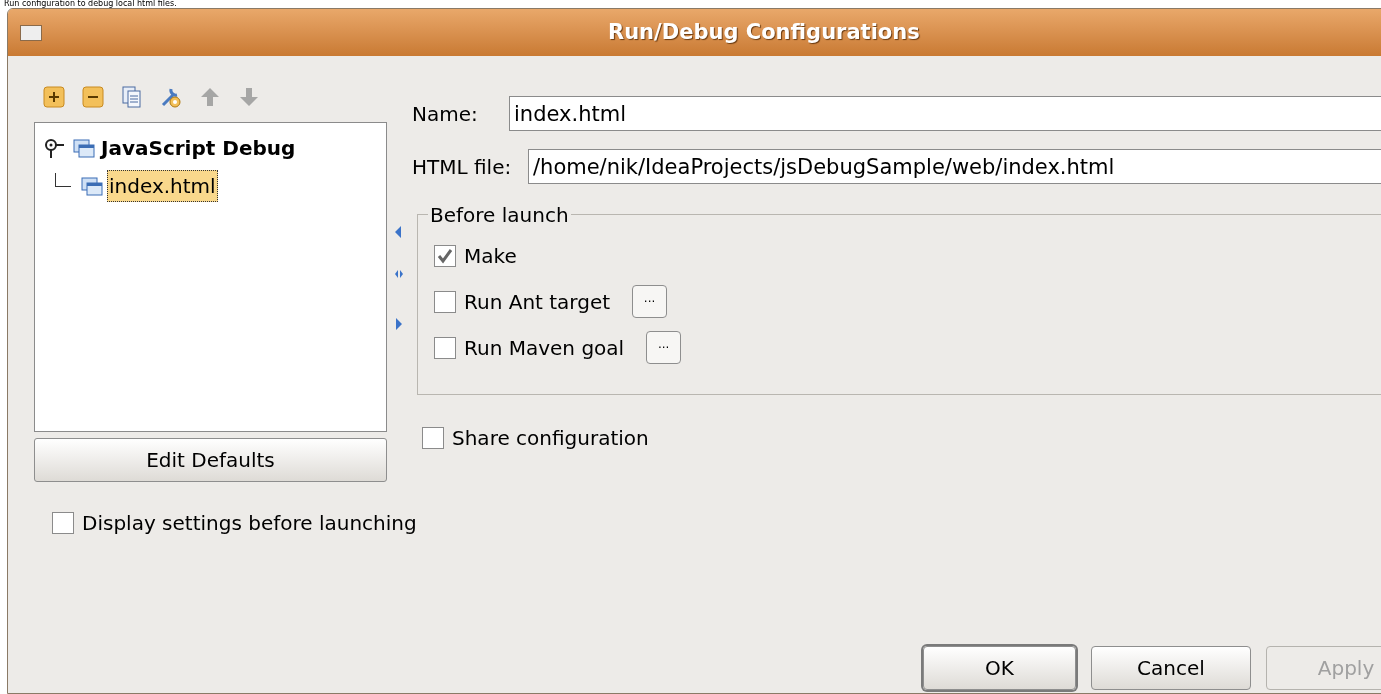 The width and height of the screenshot is (1381, 694). What do you see at coordinates (31, 33) in the screenshot?
I see `window-menu-icon` at bounding box center [31, 33].